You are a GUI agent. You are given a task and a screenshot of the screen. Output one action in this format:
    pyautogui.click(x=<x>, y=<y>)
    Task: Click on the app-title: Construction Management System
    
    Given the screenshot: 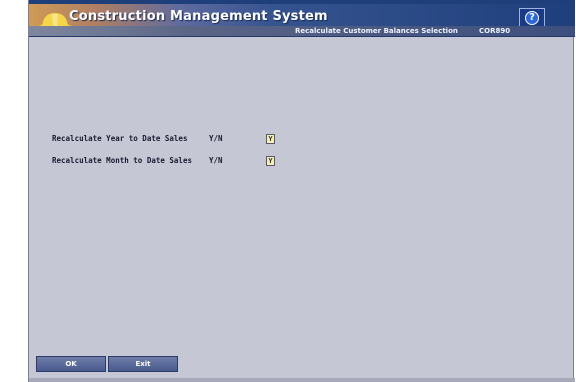 What is the action you would take?
    pyautogui.click(x=198, y=16)
    